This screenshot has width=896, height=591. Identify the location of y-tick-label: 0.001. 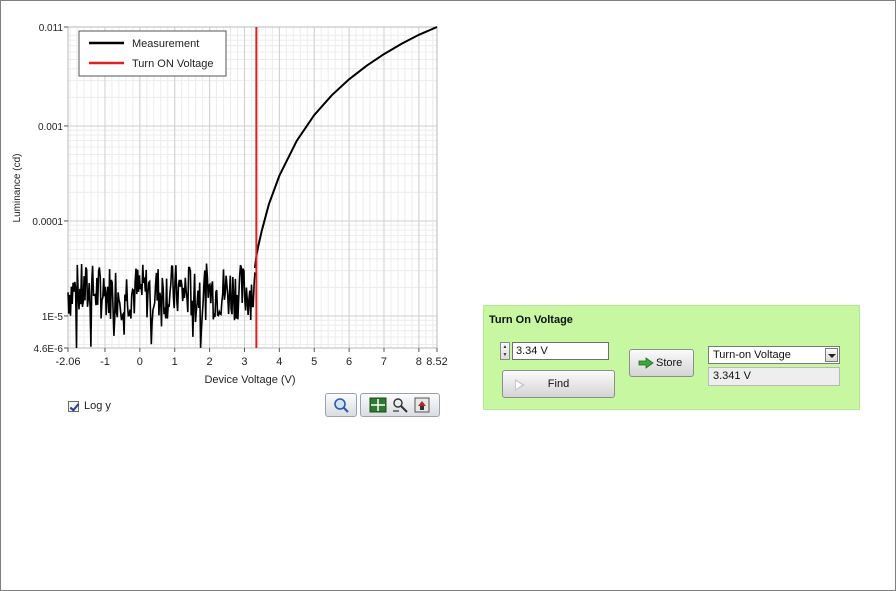
(50, 127).